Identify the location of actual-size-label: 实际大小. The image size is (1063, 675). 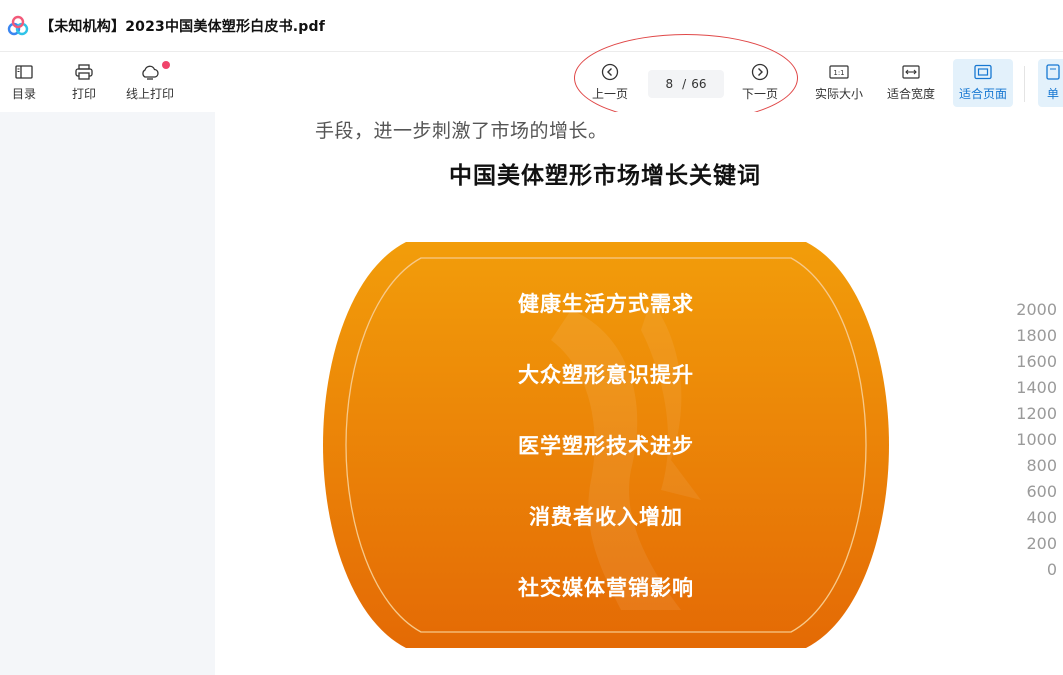
(838, 94).